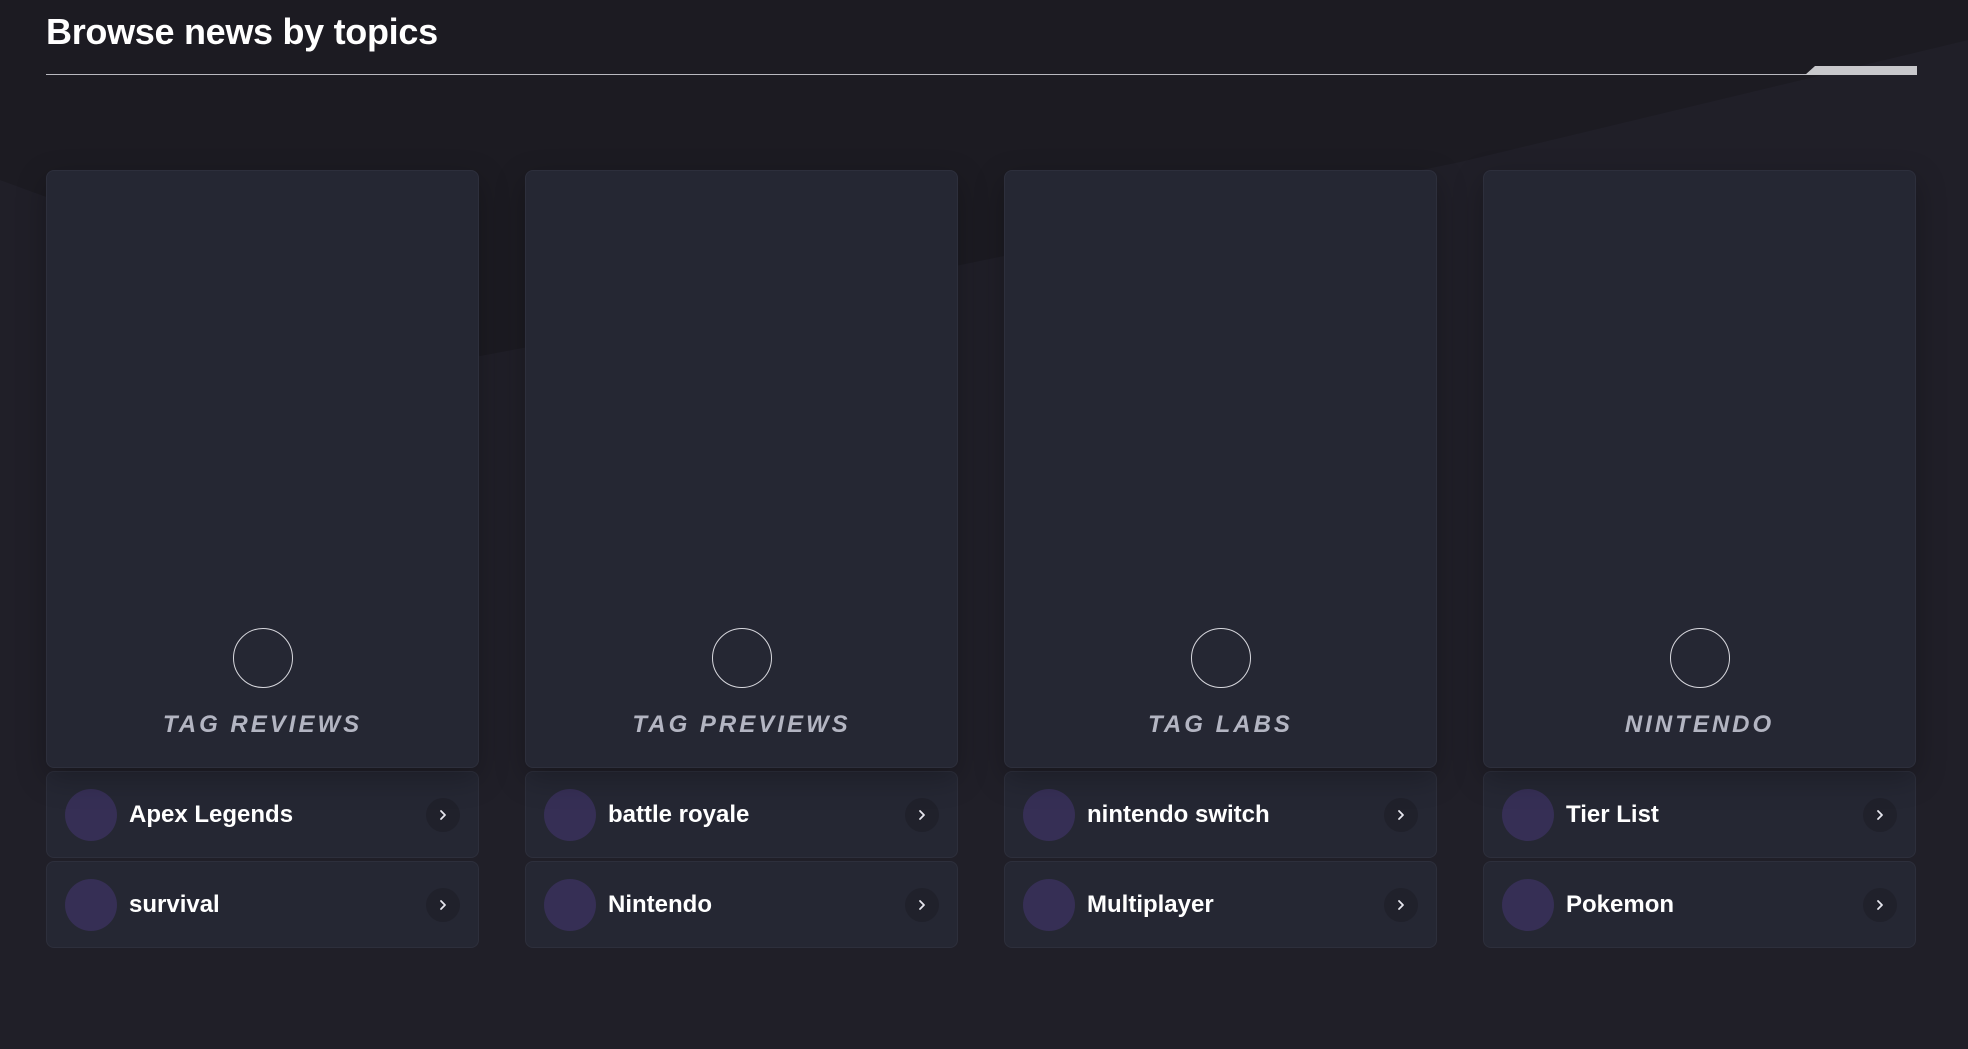 The width and height of the screenshot is (1968, 1049). What do you see at coordinates (1220, 904) in the screenshot?
I see `tag-item: Multiplayer` at bounding box center [1220, 904].